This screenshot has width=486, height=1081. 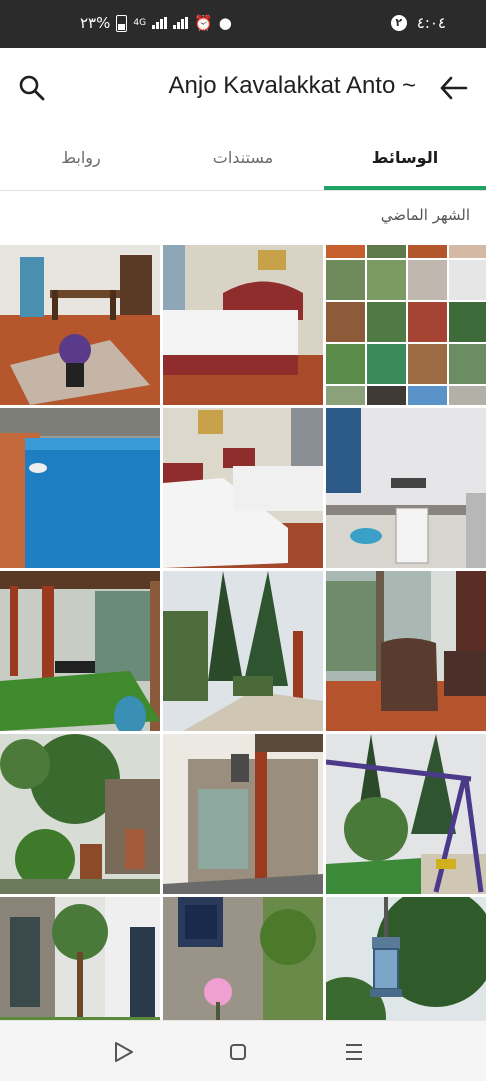 I want to click on tab-media-label: الوسائط, so click(x=405, y=157).